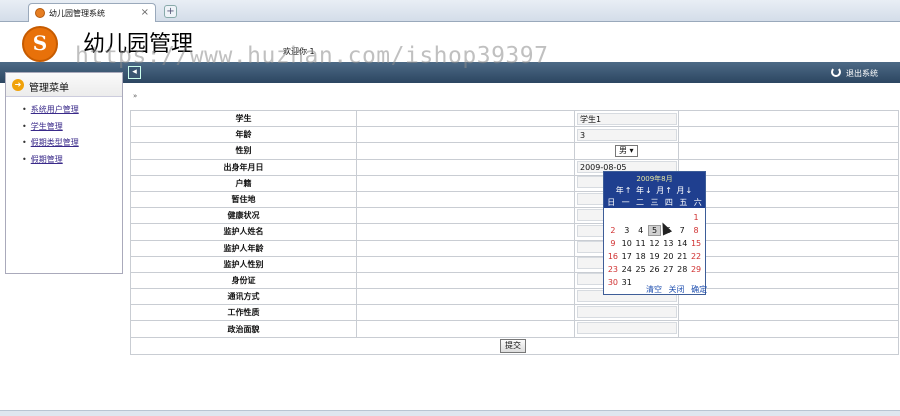 The width and height of the screenshot is (900, 416). What do you see at coordinates (668, 243) in the screenshot?
I see `date-cell: 13` at bounding box center [668, 243].